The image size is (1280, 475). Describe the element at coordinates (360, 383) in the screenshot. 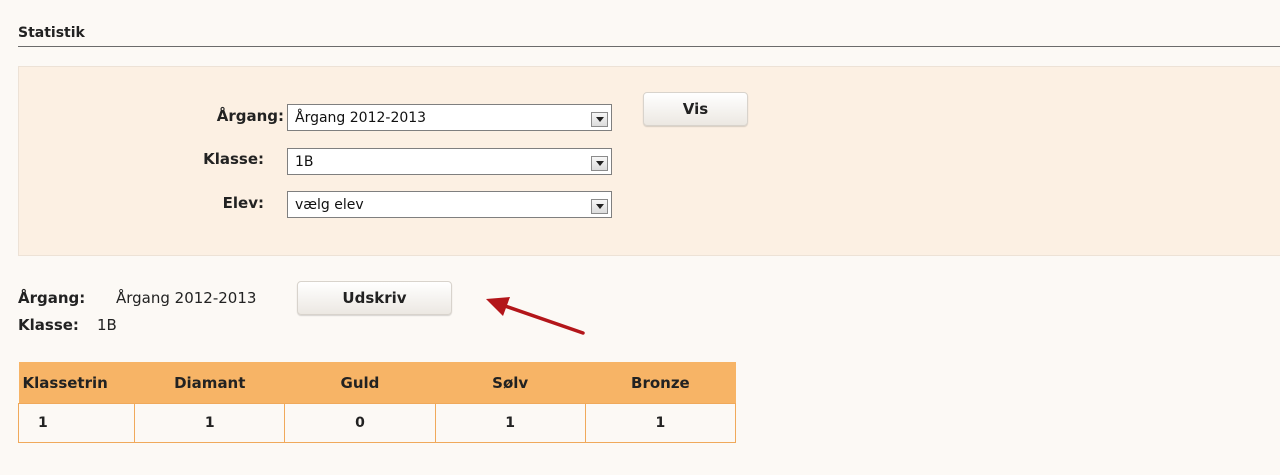

I see `column-header: Guld` at that location.